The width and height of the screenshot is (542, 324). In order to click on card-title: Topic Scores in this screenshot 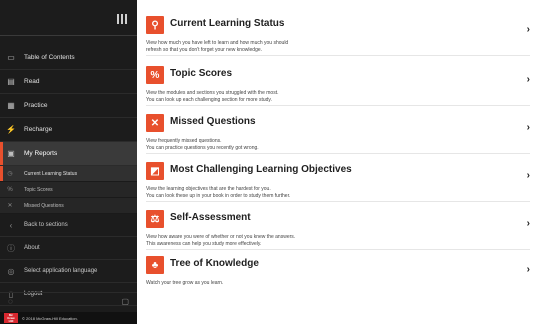, I will do `click(201, 73)`.